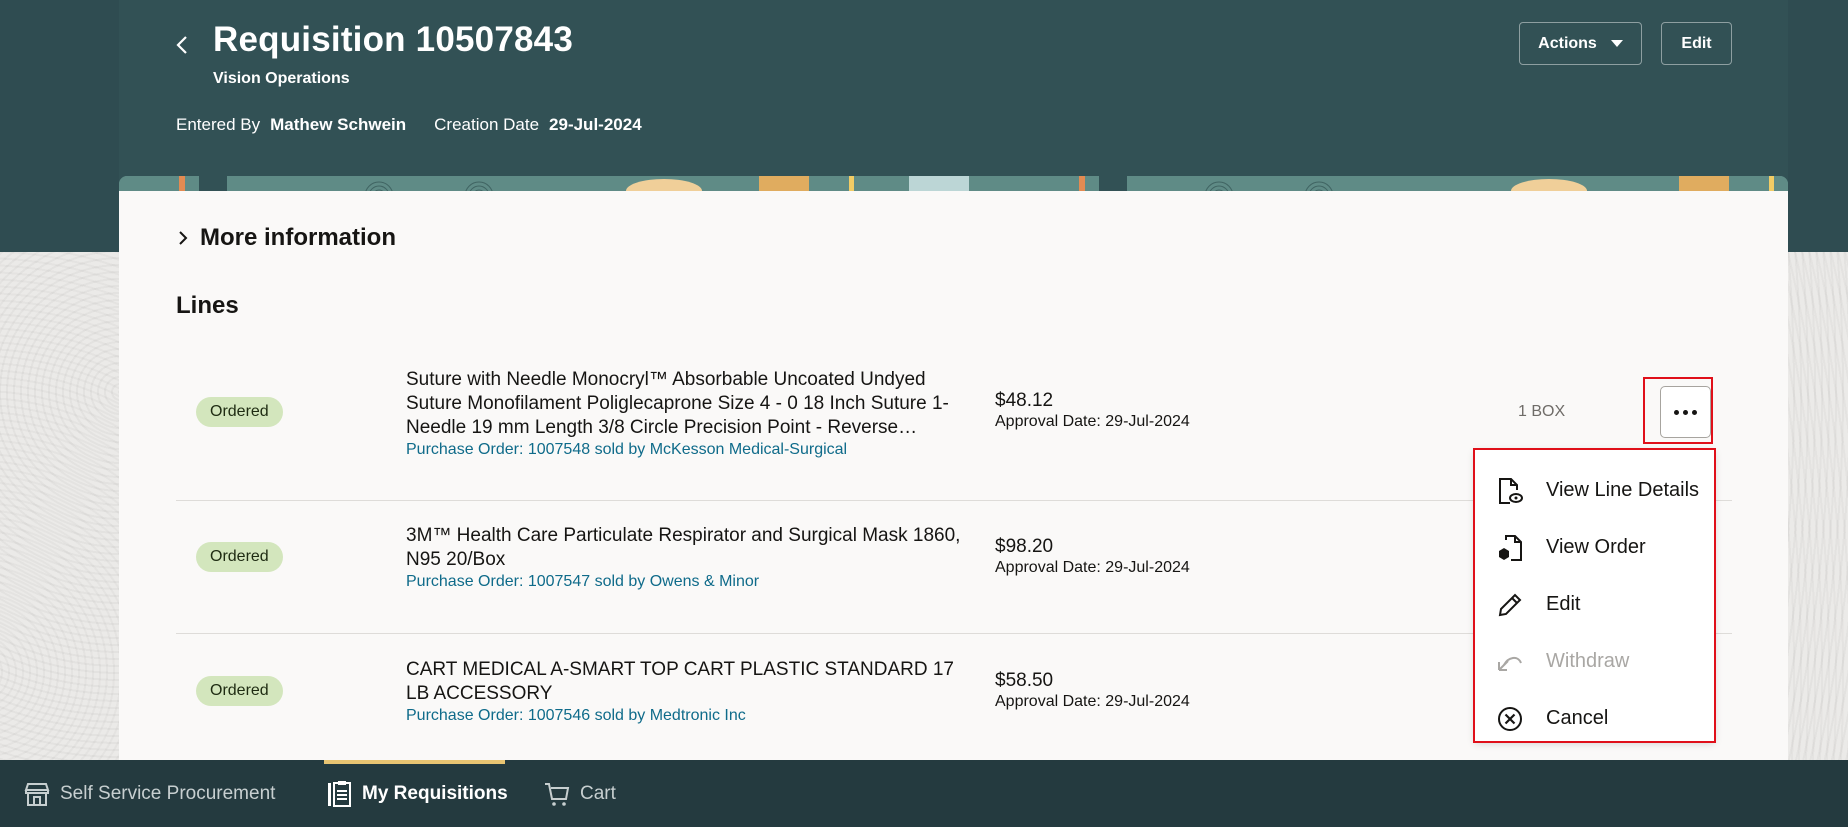 The image size is (1848, 827). Describe the element at coordinates (1588, 661) in the screenshot. I see `menu-item-label: Withdraw` at that location.